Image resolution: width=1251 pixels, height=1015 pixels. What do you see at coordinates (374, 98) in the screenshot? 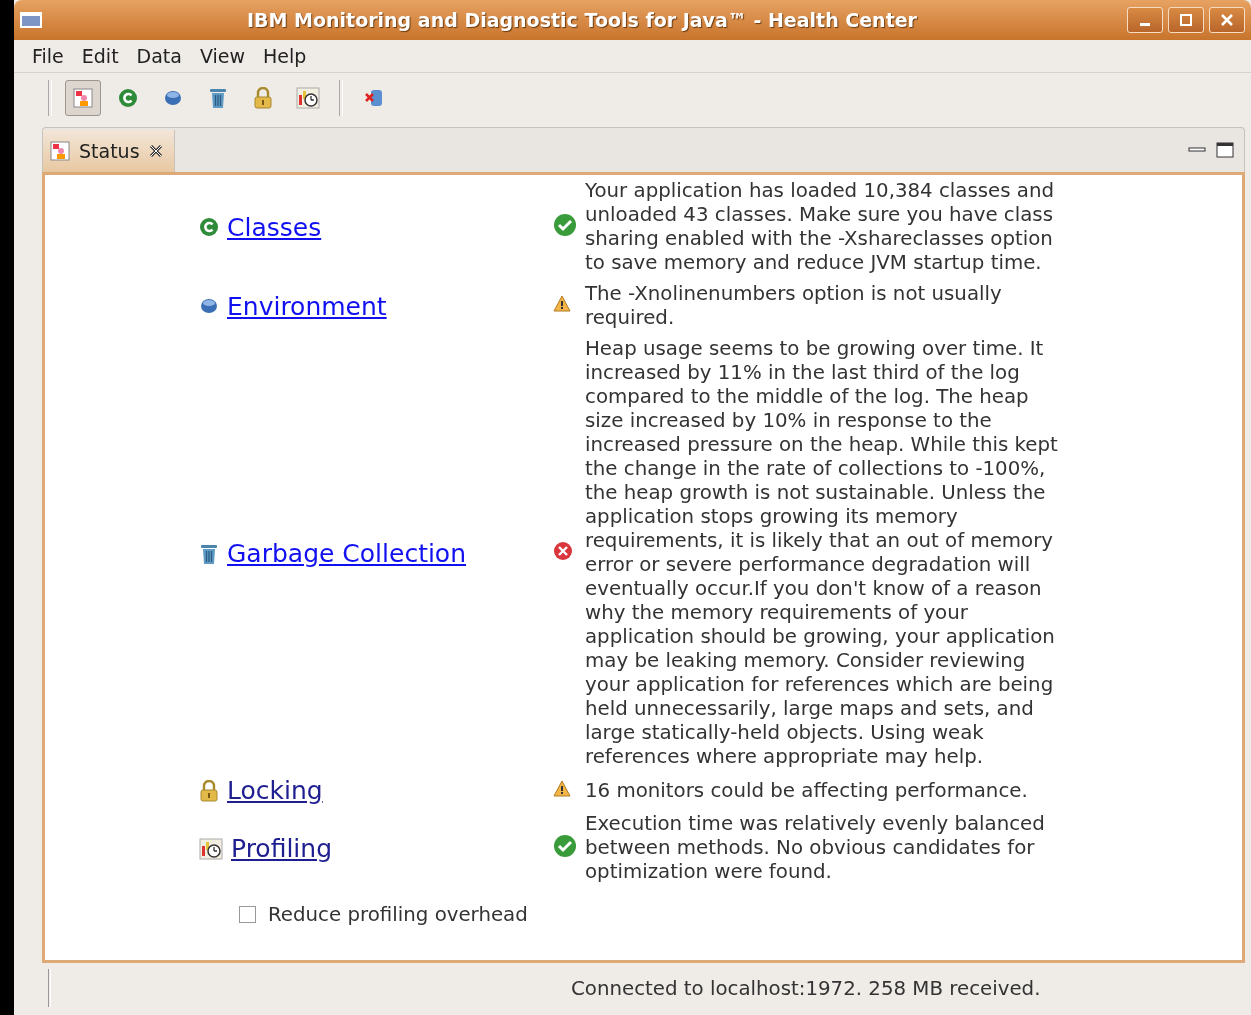
I see `delete-icon` at bounding box center [374, 98].